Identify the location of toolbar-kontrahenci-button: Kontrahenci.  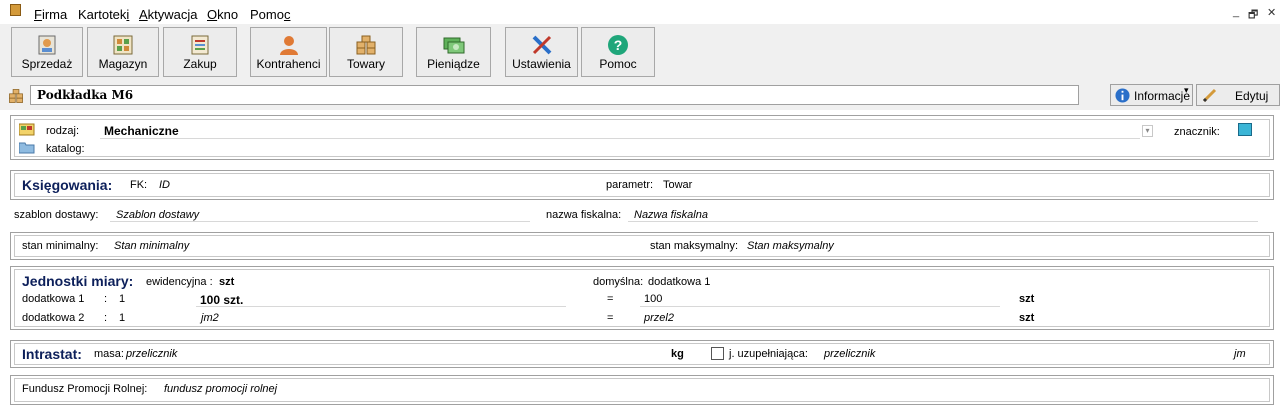
(288, 52).